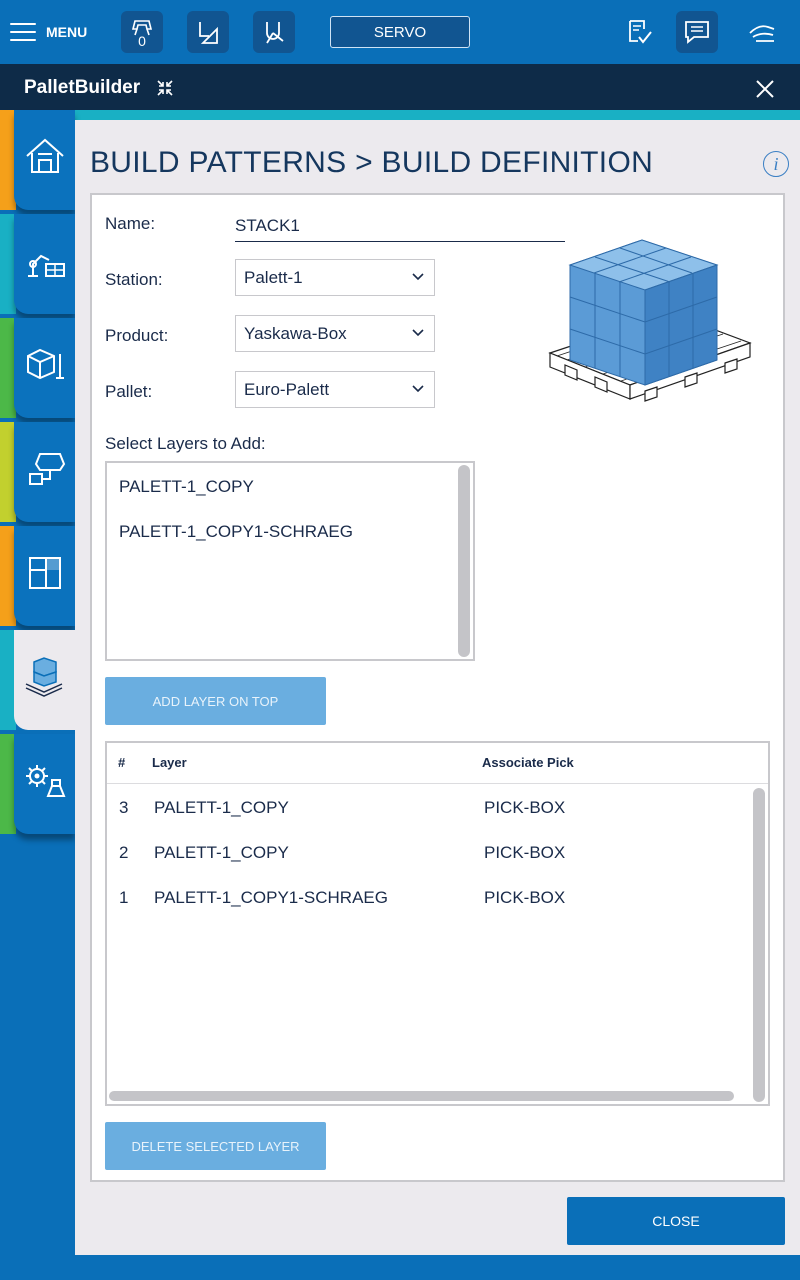  What do you see at coordinates (47, 469) in the screenshot?
I see `pick-gripper-icon` at bounding box center [47, 469].